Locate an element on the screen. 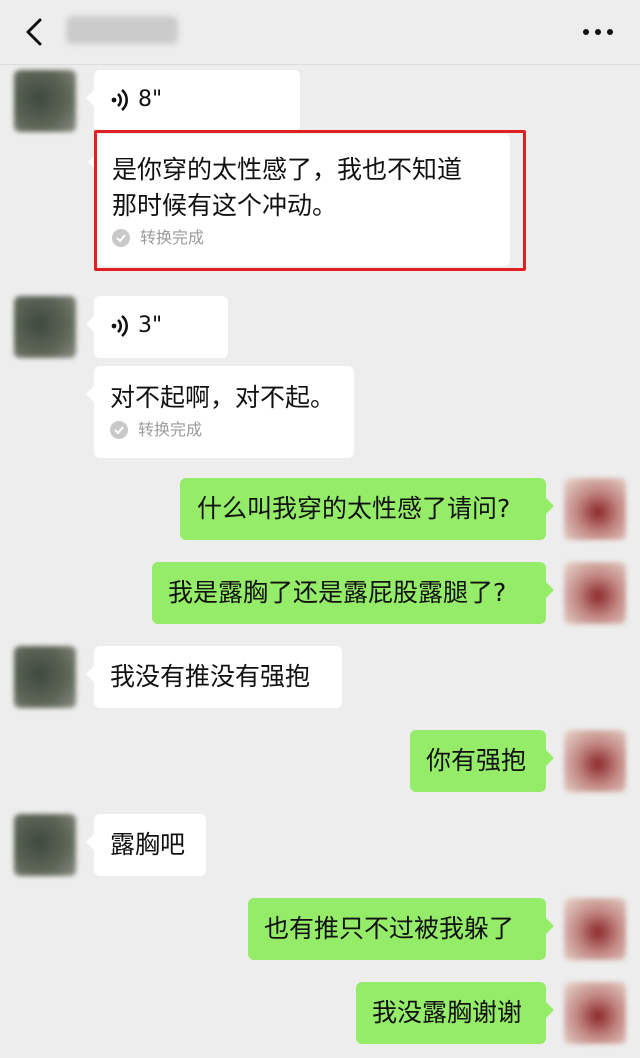 Image resolution: width=640 pixels, height=1058 pixels. sent-message: 什么叫我穿的太性感了请问? is located at coordinates (367, 509).